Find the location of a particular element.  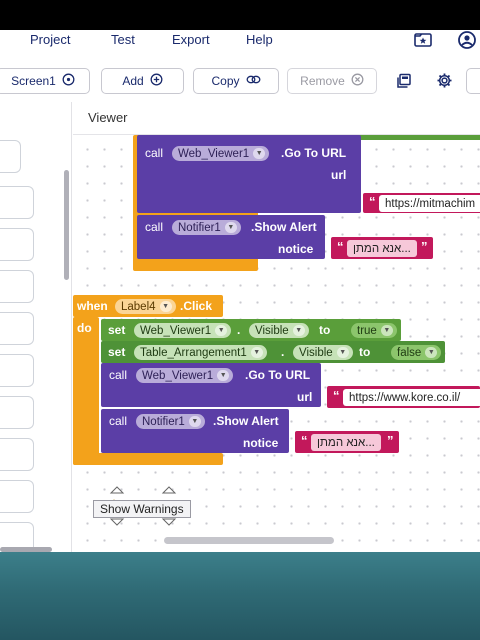

setter-block-webviewer-visible: set Web_Viewer1 ▼ . Visible ▼ to true ▼ is located at coordinates (251, 330).